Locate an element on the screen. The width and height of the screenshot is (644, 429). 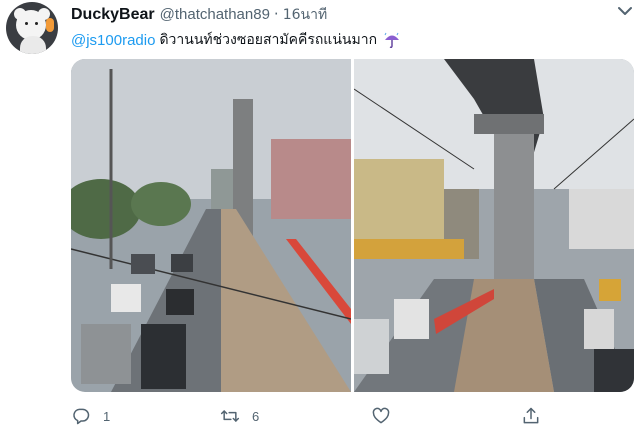
share-button is located at coordinates (531, 416).